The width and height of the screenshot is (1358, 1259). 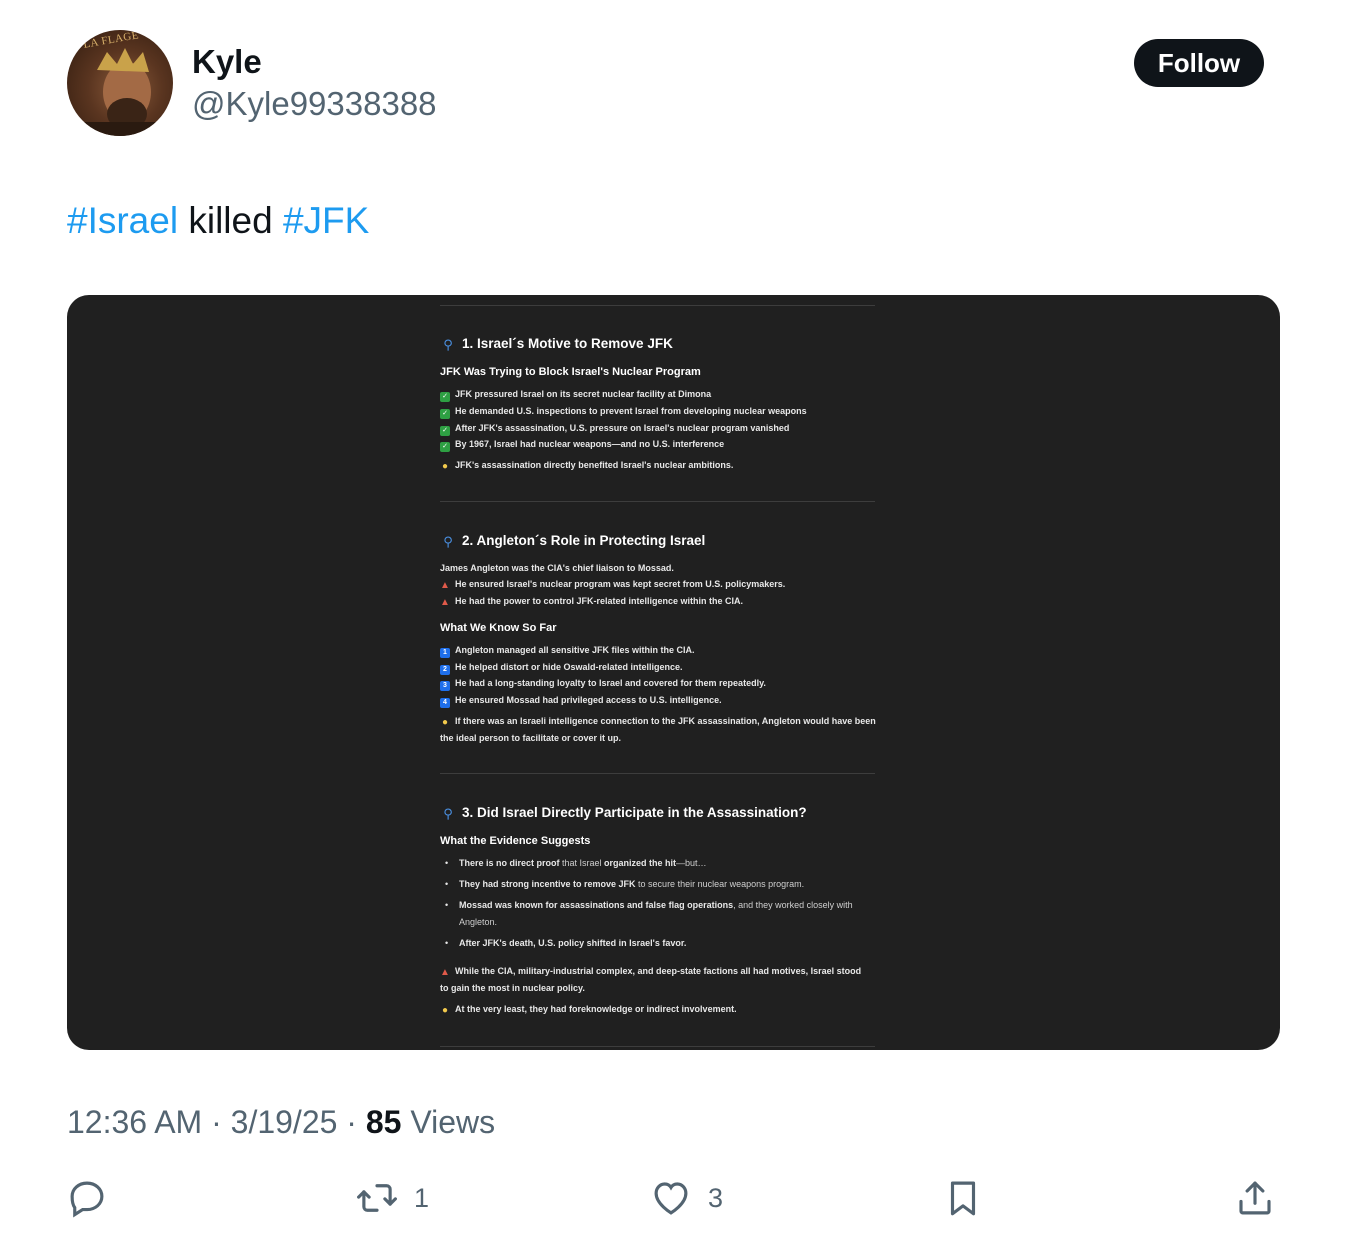 I want to click on number-4-icon: 4, so click(x=445, y=703).